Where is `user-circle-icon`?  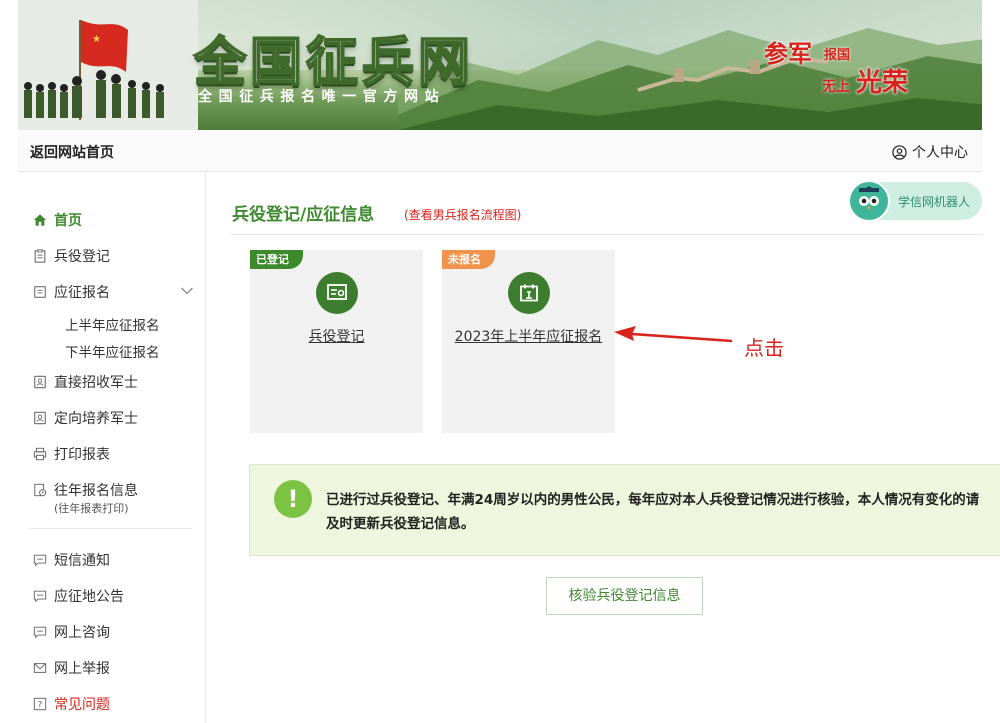
user-circle-icon is located at coordinates (899, 152).